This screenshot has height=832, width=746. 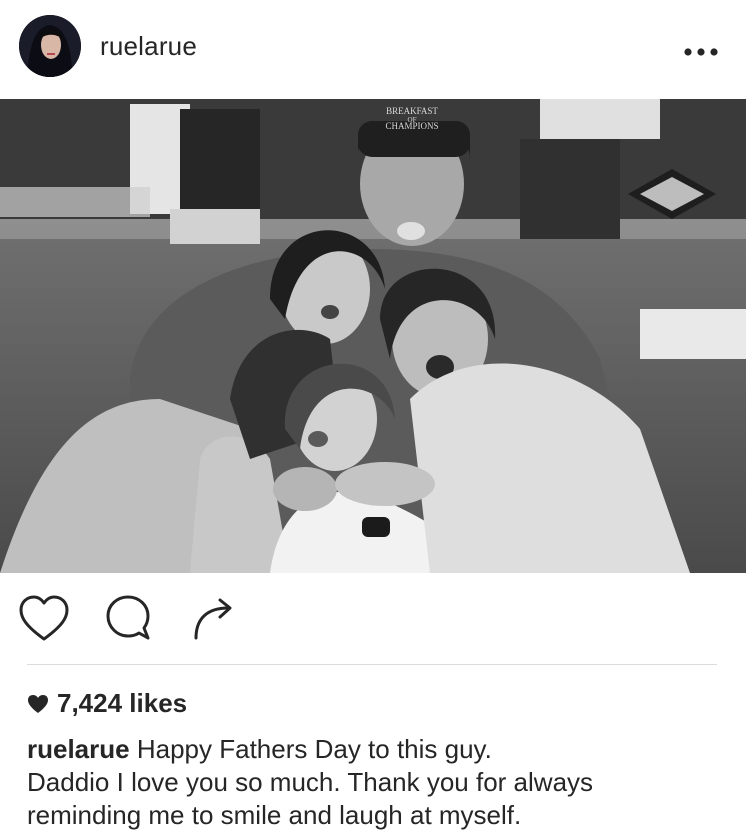 What do you see at coordinates (701, 50) in the screenshot?
I see `ellipsis-icon` at bounding box center [701, 50].